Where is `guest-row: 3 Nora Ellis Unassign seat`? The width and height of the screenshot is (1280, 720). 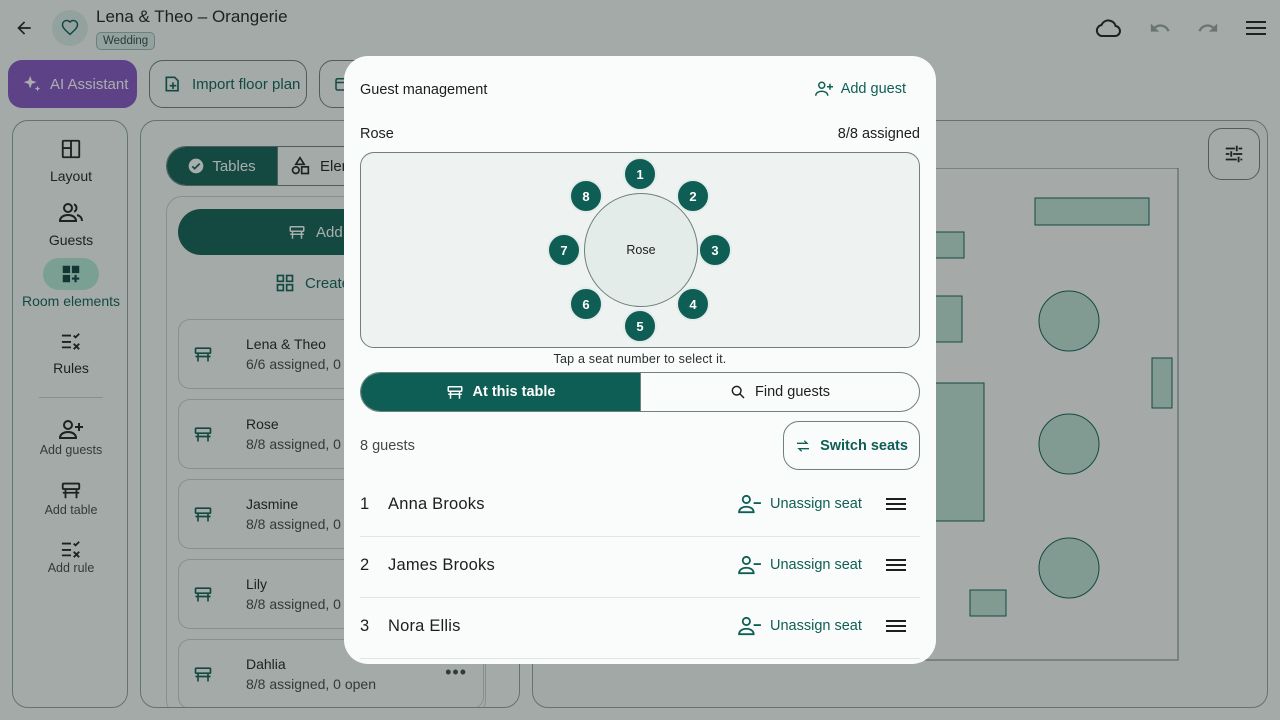 guest-row: 3 Nora Ellis Unassign seat is located at coordinates (640, 628).